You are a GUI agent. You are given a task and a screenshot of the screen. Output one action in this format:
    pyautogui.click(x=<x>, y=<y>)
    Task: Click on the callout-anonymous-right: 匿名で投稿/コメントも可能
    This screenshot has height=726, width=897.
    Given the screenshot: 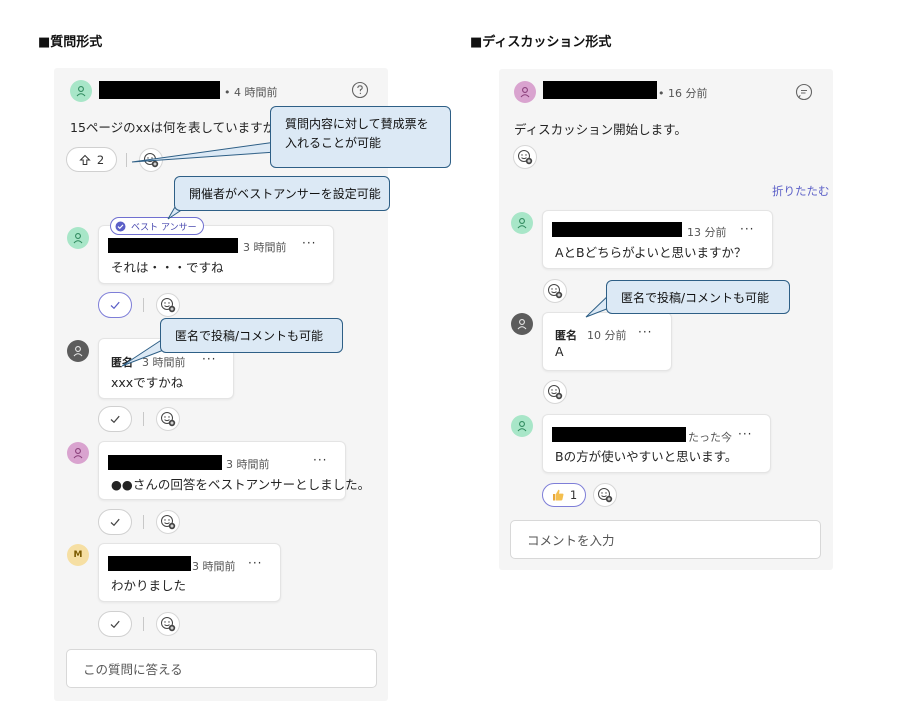 What is the action you would take?
    pyautogui.click(x=698, y=297)
    